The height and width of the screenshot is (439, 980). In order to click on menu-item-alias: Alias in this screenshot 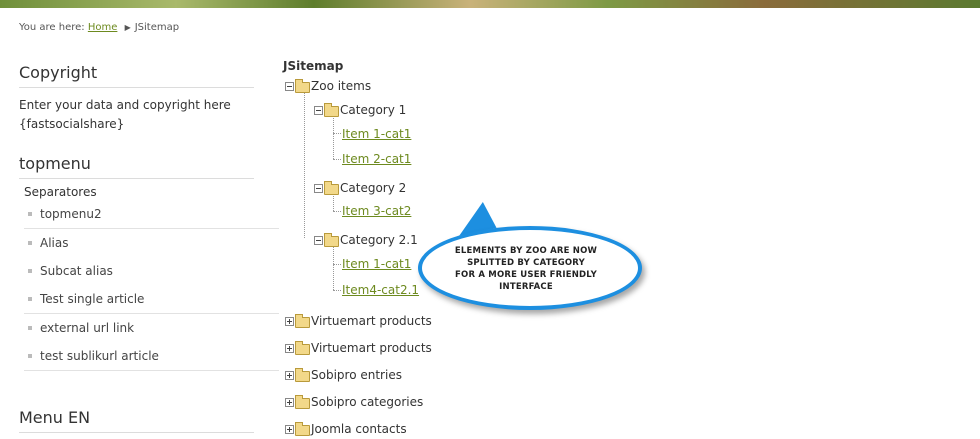, I will do `click(151, 243)`.